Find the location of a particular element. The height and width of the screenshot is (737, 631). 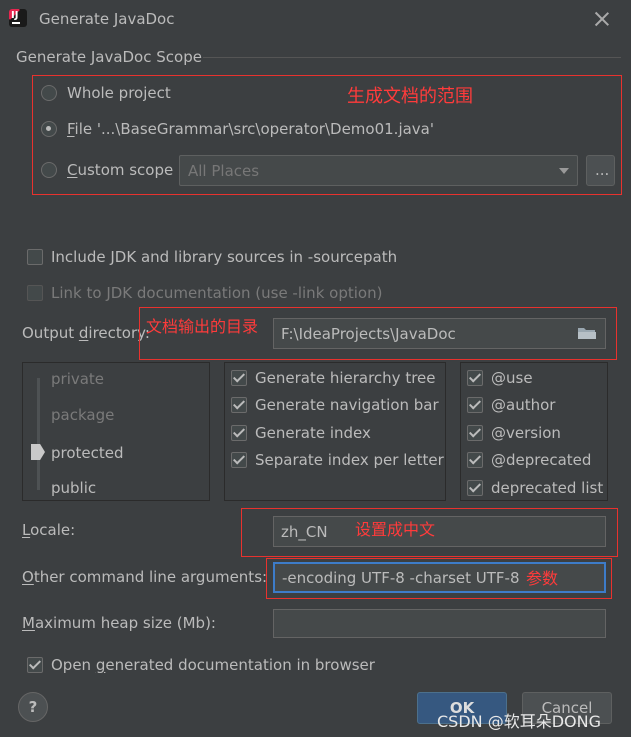

close-icon is located at coordinates (602, 19).